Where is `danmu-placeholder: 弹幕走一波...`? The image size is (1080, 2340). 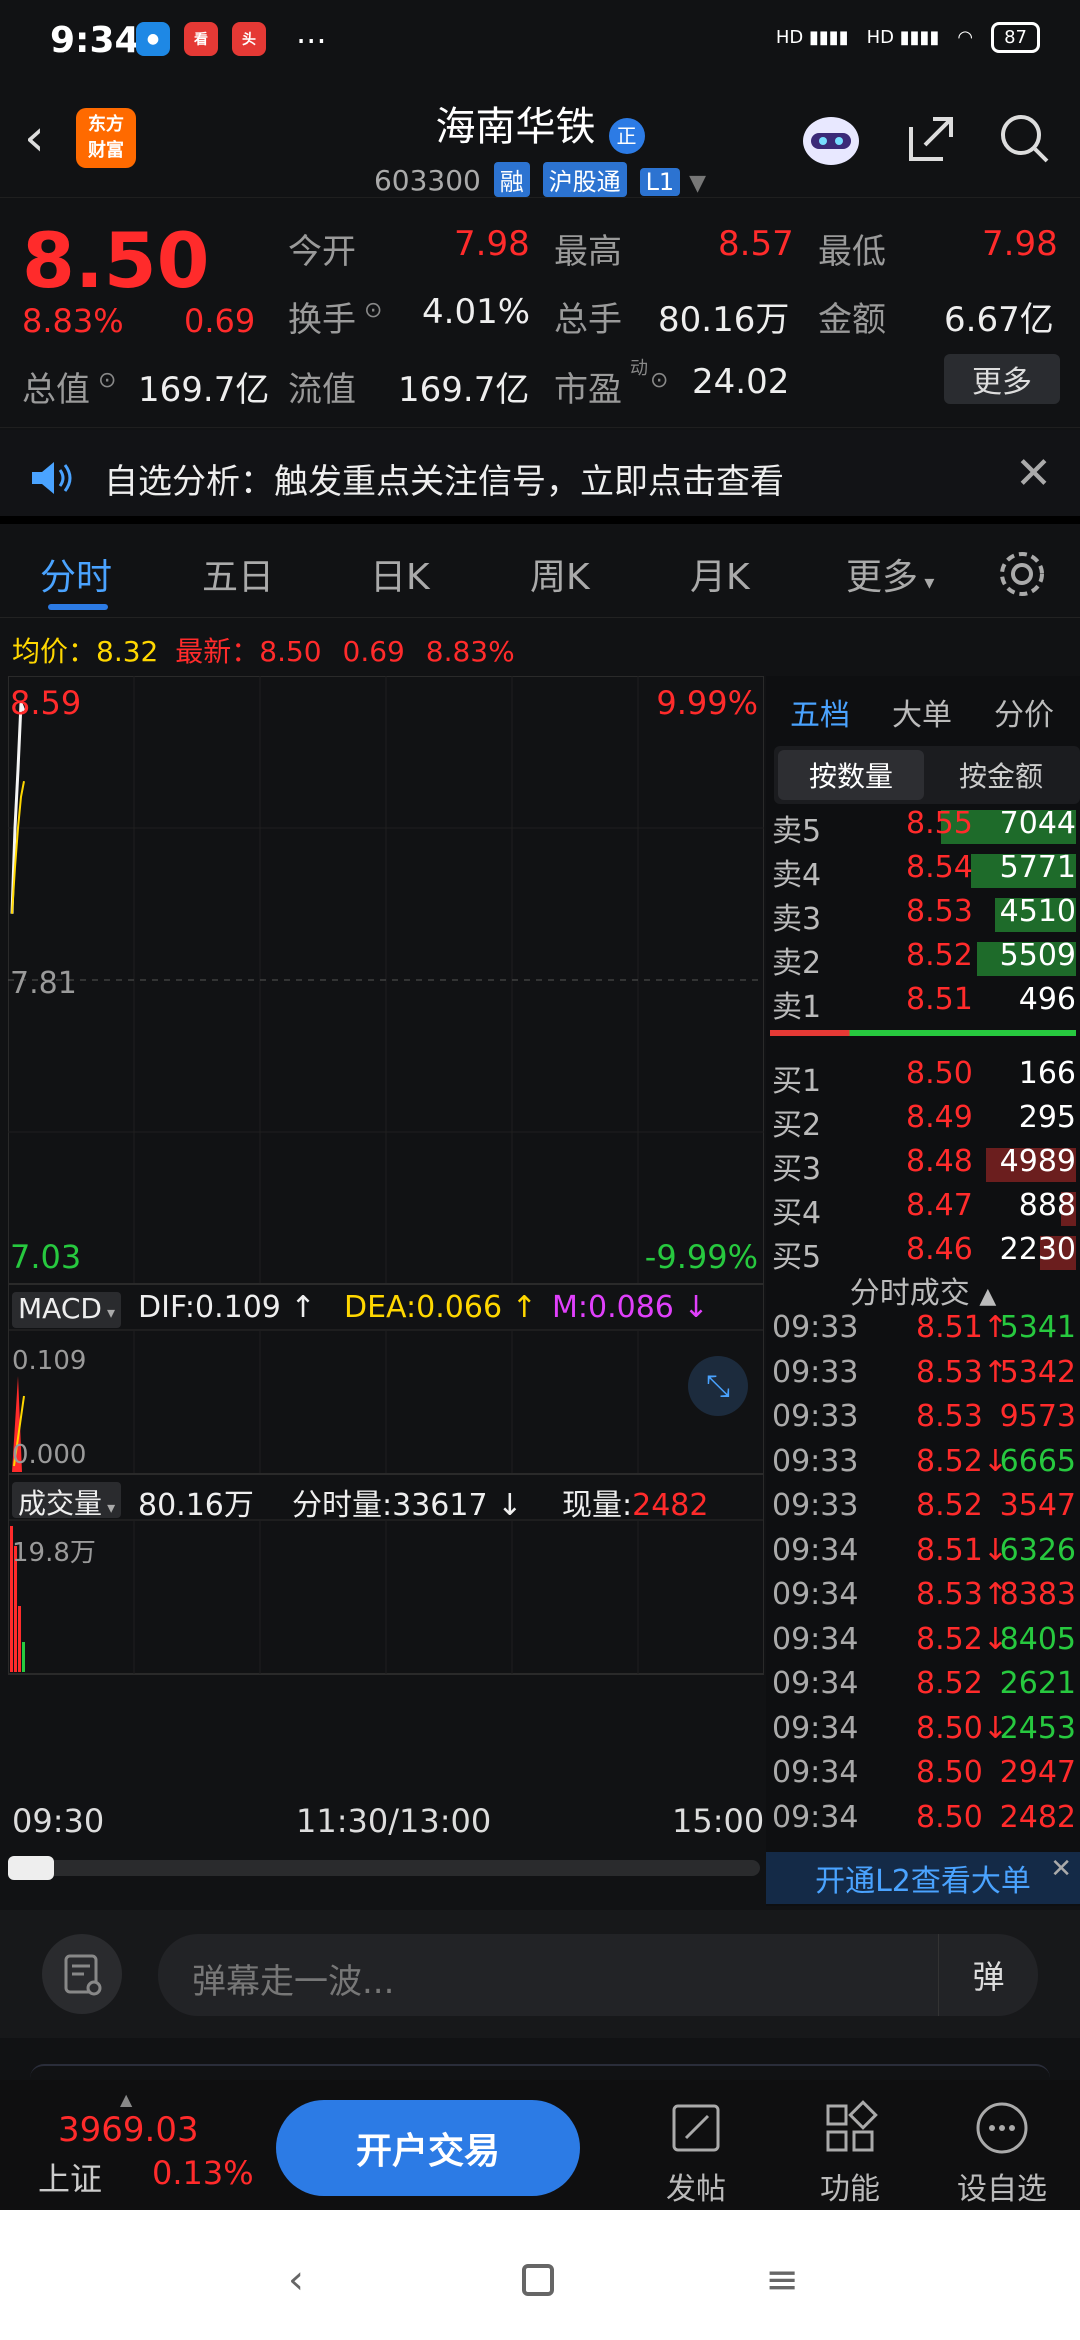 danmu-placeholder: 弹幕走一波... is located at coordinates (293, 1982).